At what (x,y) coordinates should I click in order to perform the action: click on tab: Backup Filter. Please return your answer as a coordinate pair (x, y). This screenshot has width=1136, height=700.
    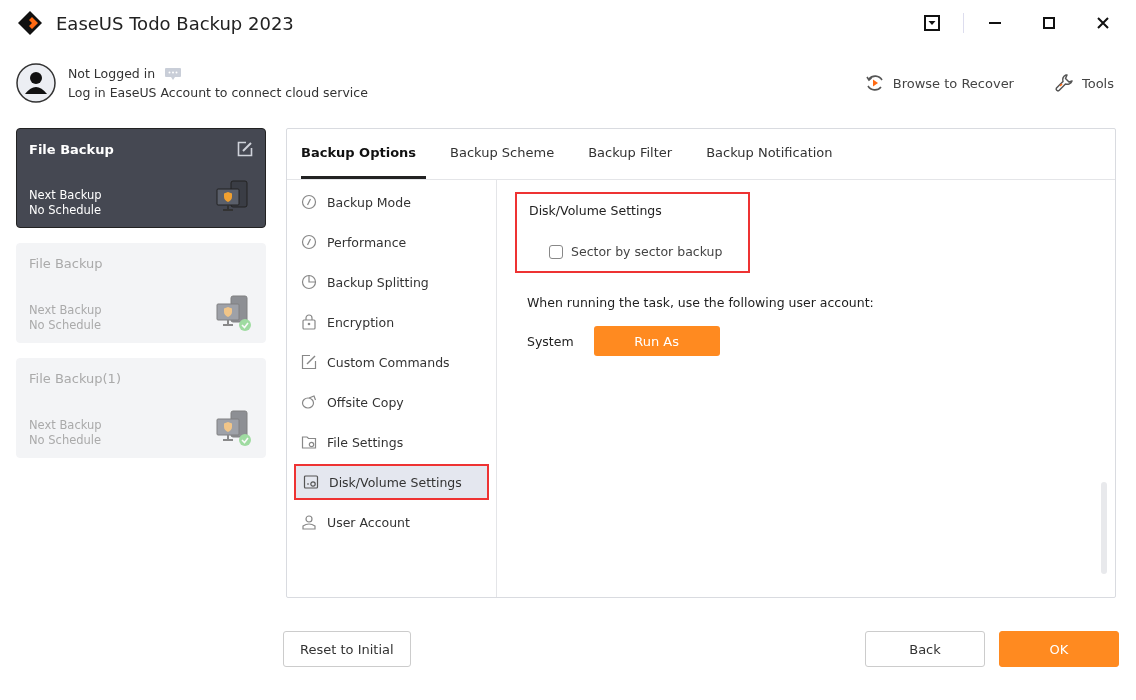
    Looking at the image, I should click on (635, 154).